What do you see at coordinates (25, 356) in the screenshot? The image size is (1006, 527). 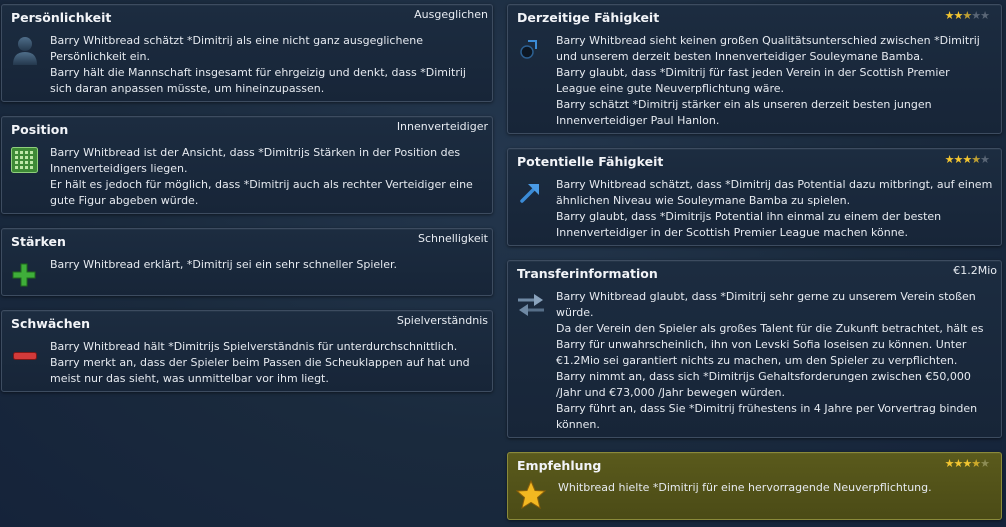 I see `minus-icon` at bounding box center [25, 356].